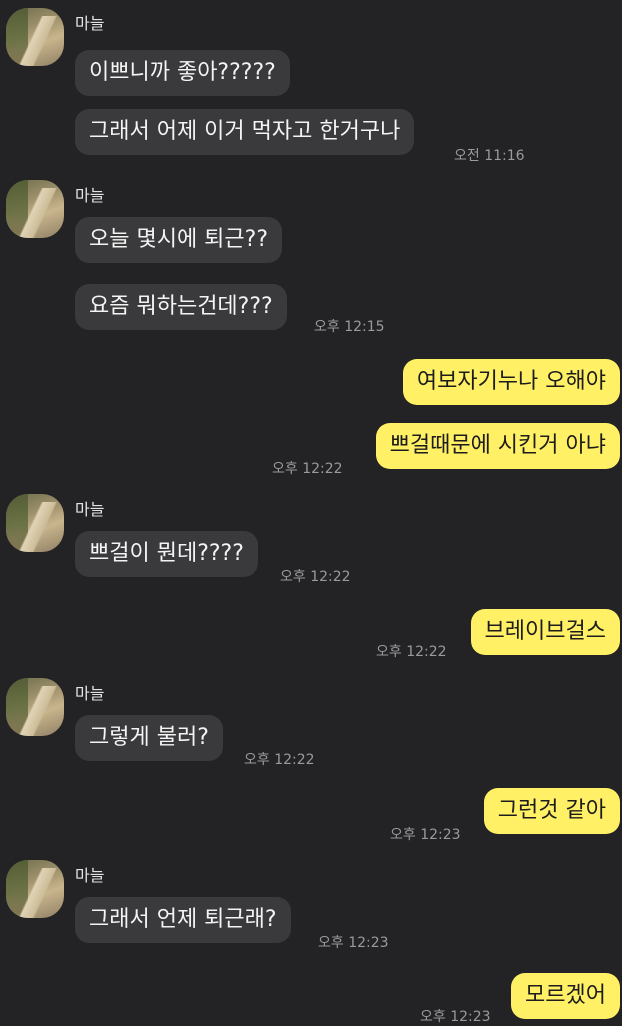  I want to click on incoming-message: 그렇게 불러?, so click(149, 738).